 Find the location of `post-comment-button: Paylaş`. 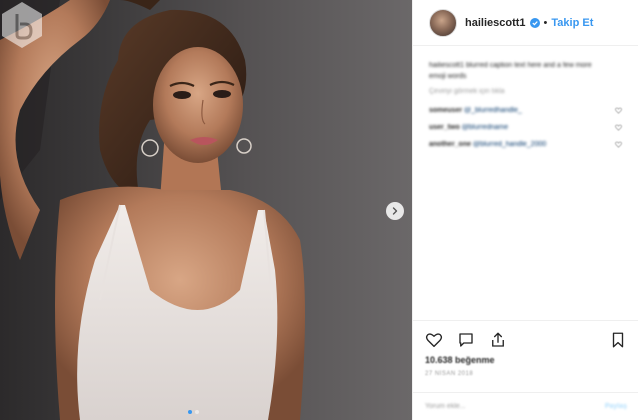

post-comment-button: Paylaş is located at coordinates (616, 406).